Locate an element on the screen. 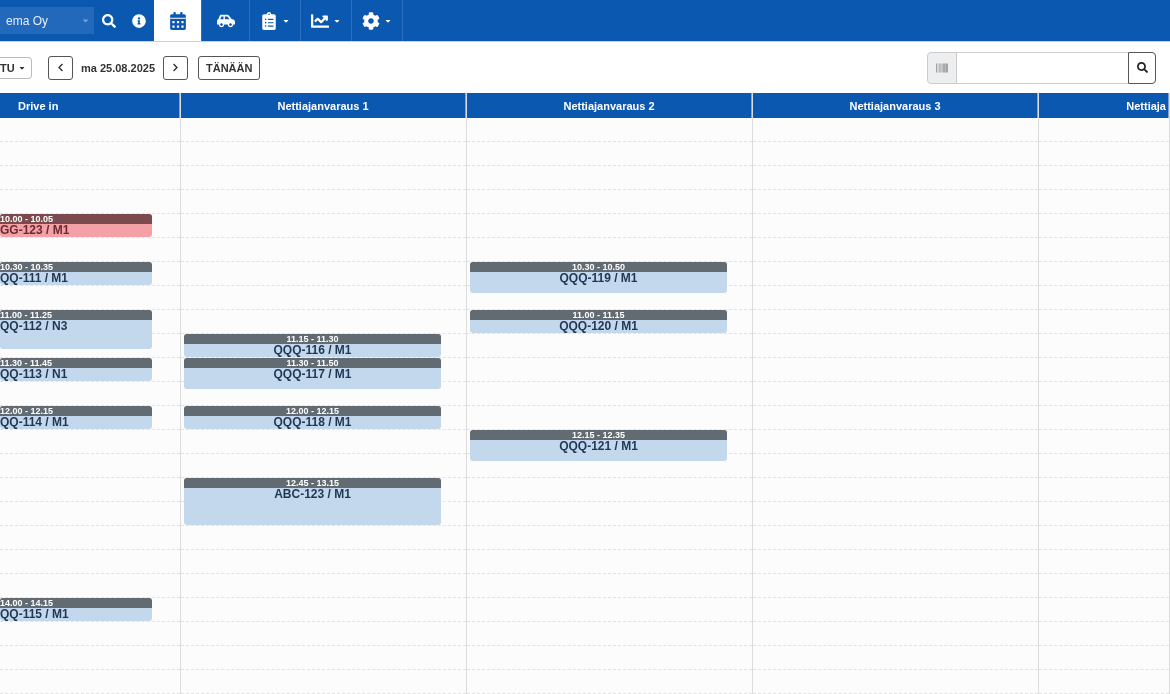 This screenshot has width=1170, height=694. column-header: Nettiaja is located at coordinates (1104, 105).